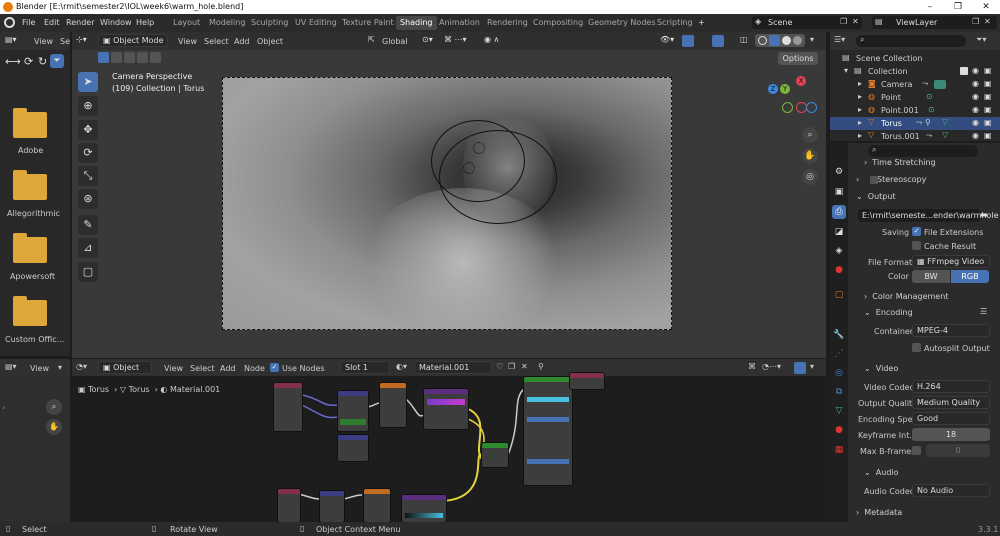  What do you see at coordinates (30, 150) in the screenshot?
I see `folder-name: Adobe` at bounding box center [30, 150].